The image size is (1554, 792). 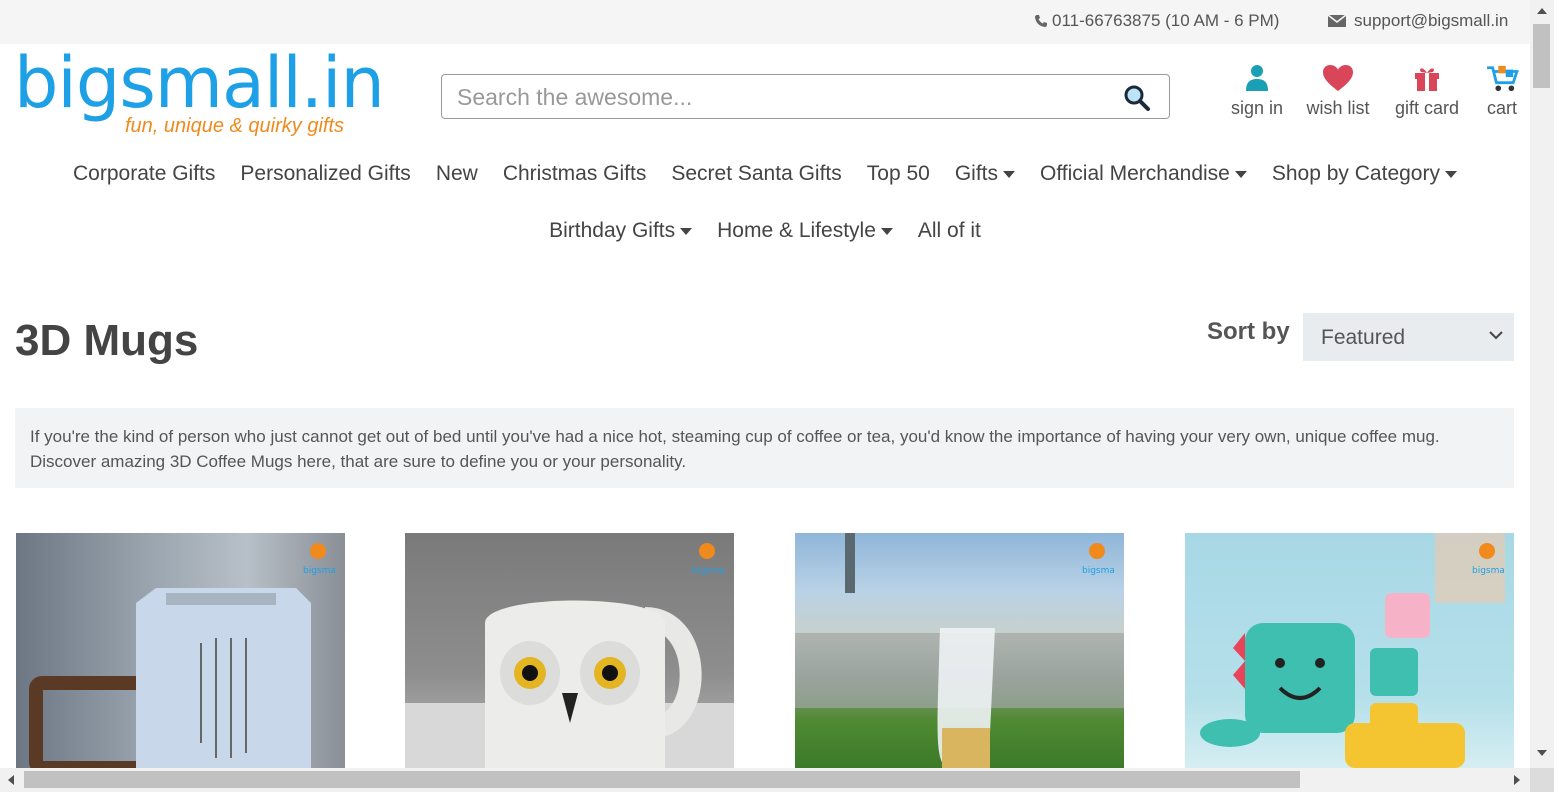 What do you see at coordinates (1542, 753) in the screenshot?
I see `scroll-down-icon` at bounding box center [1542, 753].